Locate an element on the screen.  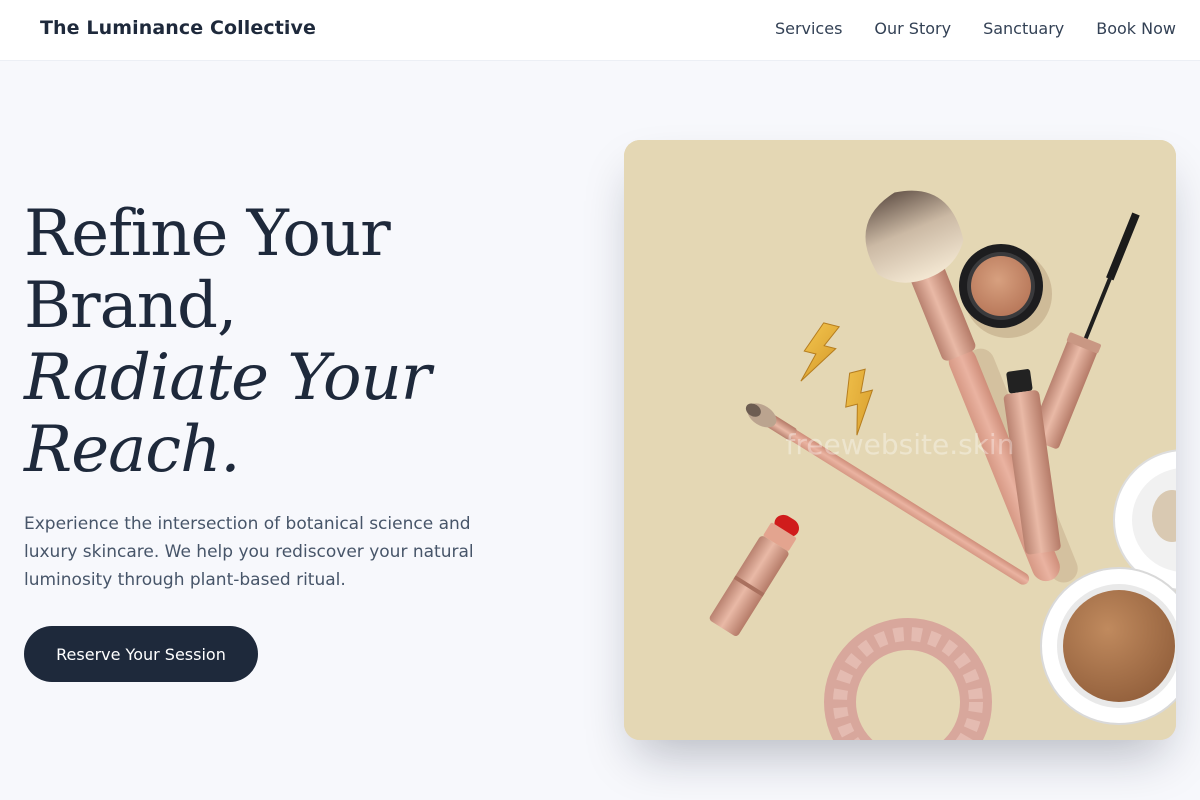
headline-line-2: Brand, is located at coordinates (130, 306).